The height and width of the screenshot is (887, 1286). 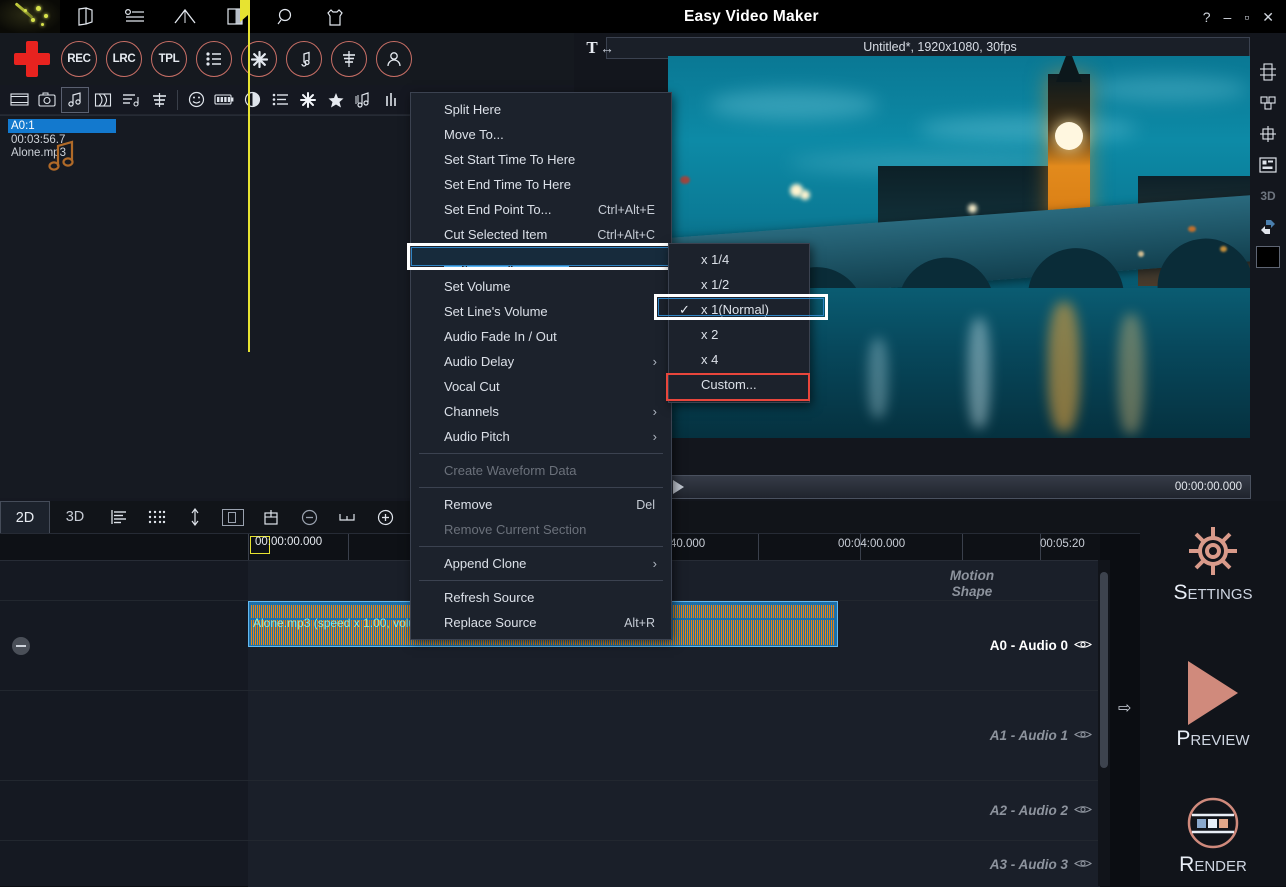 What do you see at coordinates (394, 59) in the screenshot?
I see `user-button` at bounding box center [394, 59].